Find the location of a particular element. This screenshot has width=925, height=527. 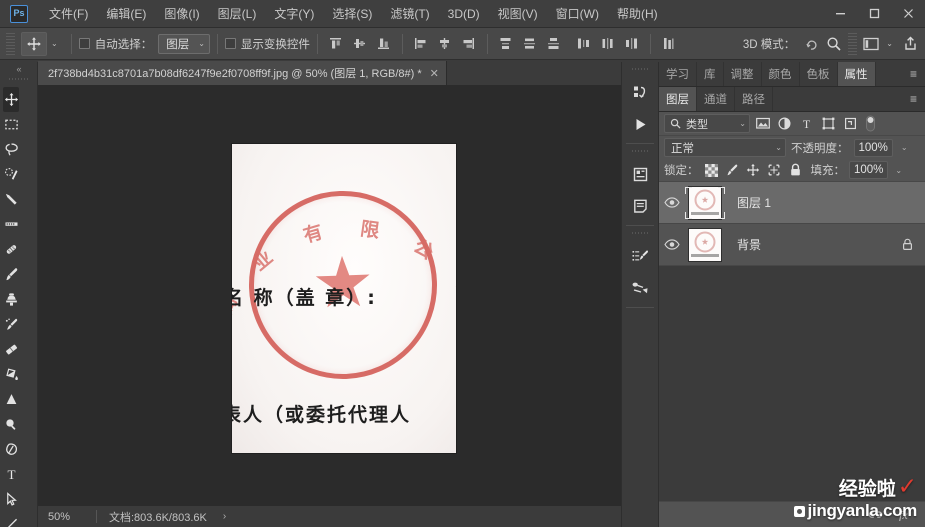

align-distribute-options-button is located at coordinates (669, 44).